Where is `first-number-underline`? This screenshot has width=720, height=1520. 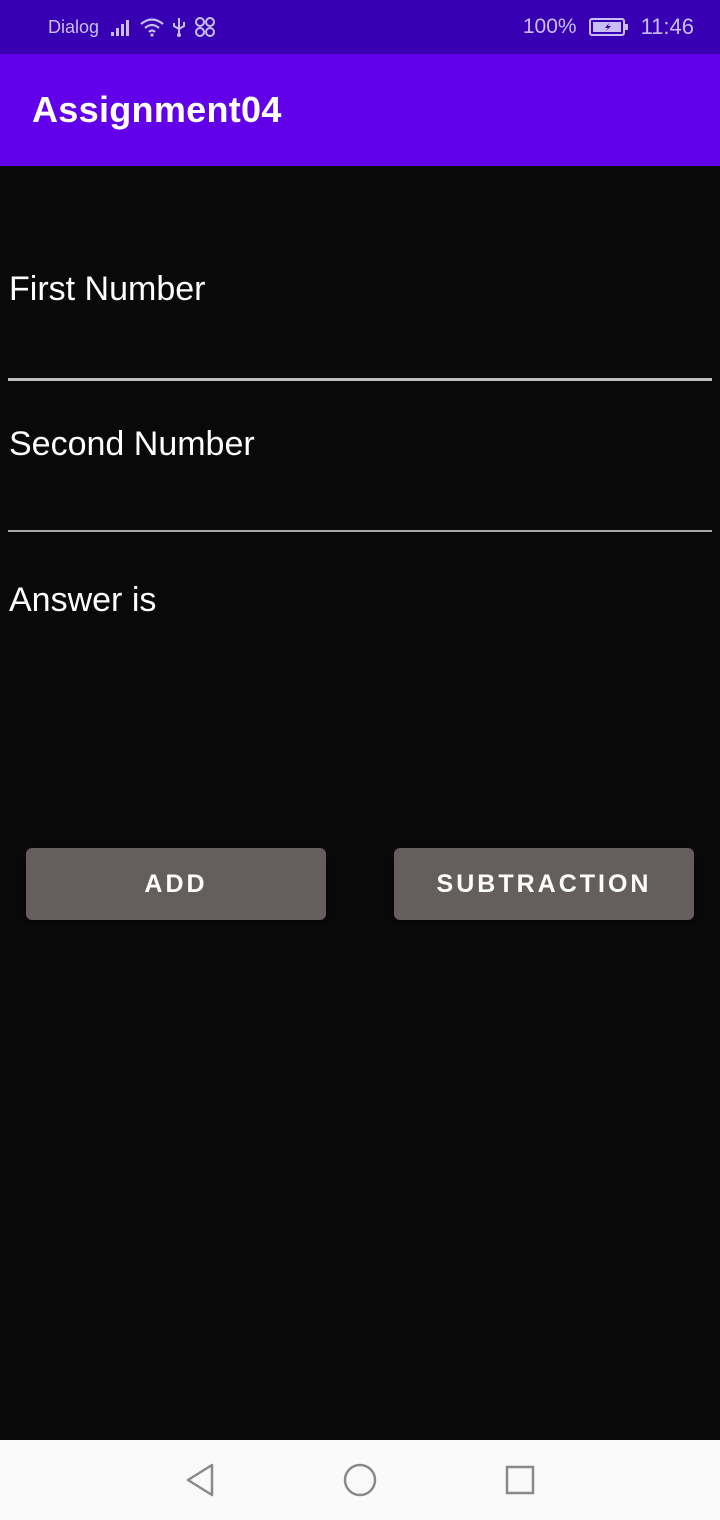 first-number-underline is located at coordinates (360, 379).